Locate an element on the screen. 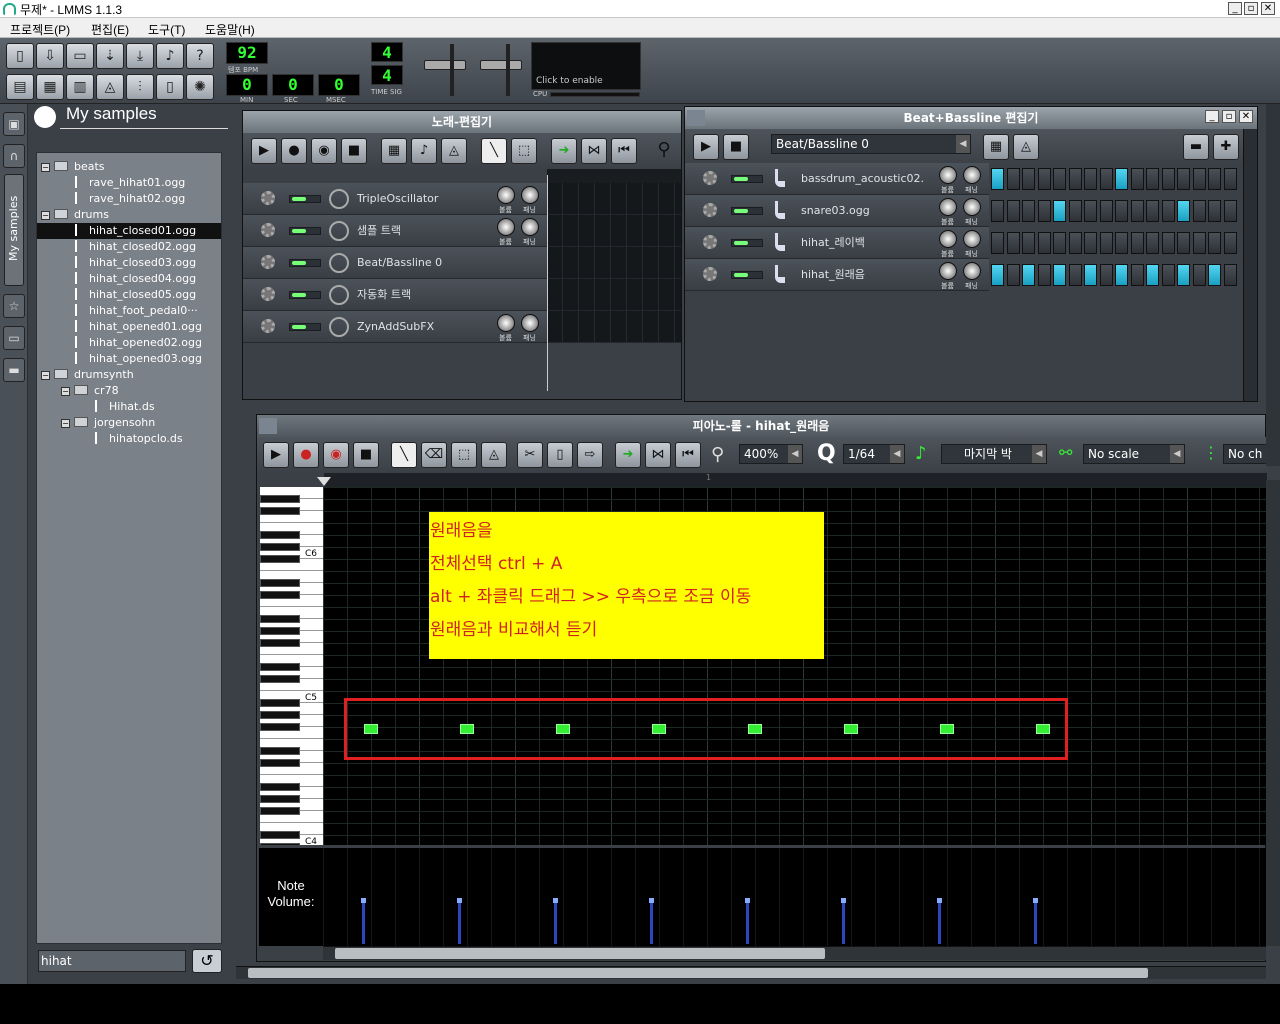  song-track: ZynAddSubFX 볼륨 패닝 is located at coordinates (395, 327).